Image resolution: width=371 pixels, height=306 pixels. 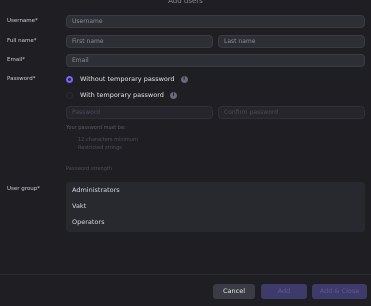 What do you see at coordinates (16, 60) in the screenshot?
I see `email-label: Email*` at bounding box center [16, 60].